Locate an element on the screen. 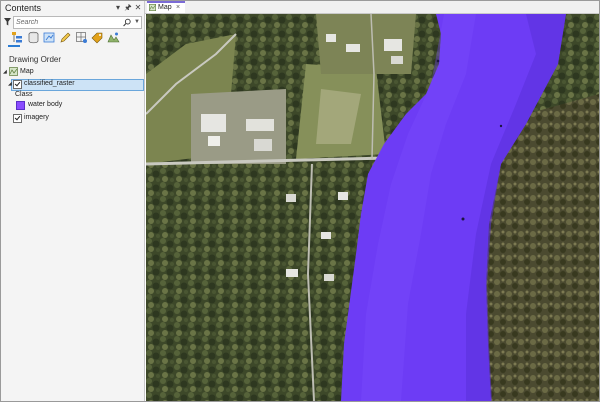 This screenshot has width=600, height=402. list-by-labeling-icon is located at coordinates (97, 37).